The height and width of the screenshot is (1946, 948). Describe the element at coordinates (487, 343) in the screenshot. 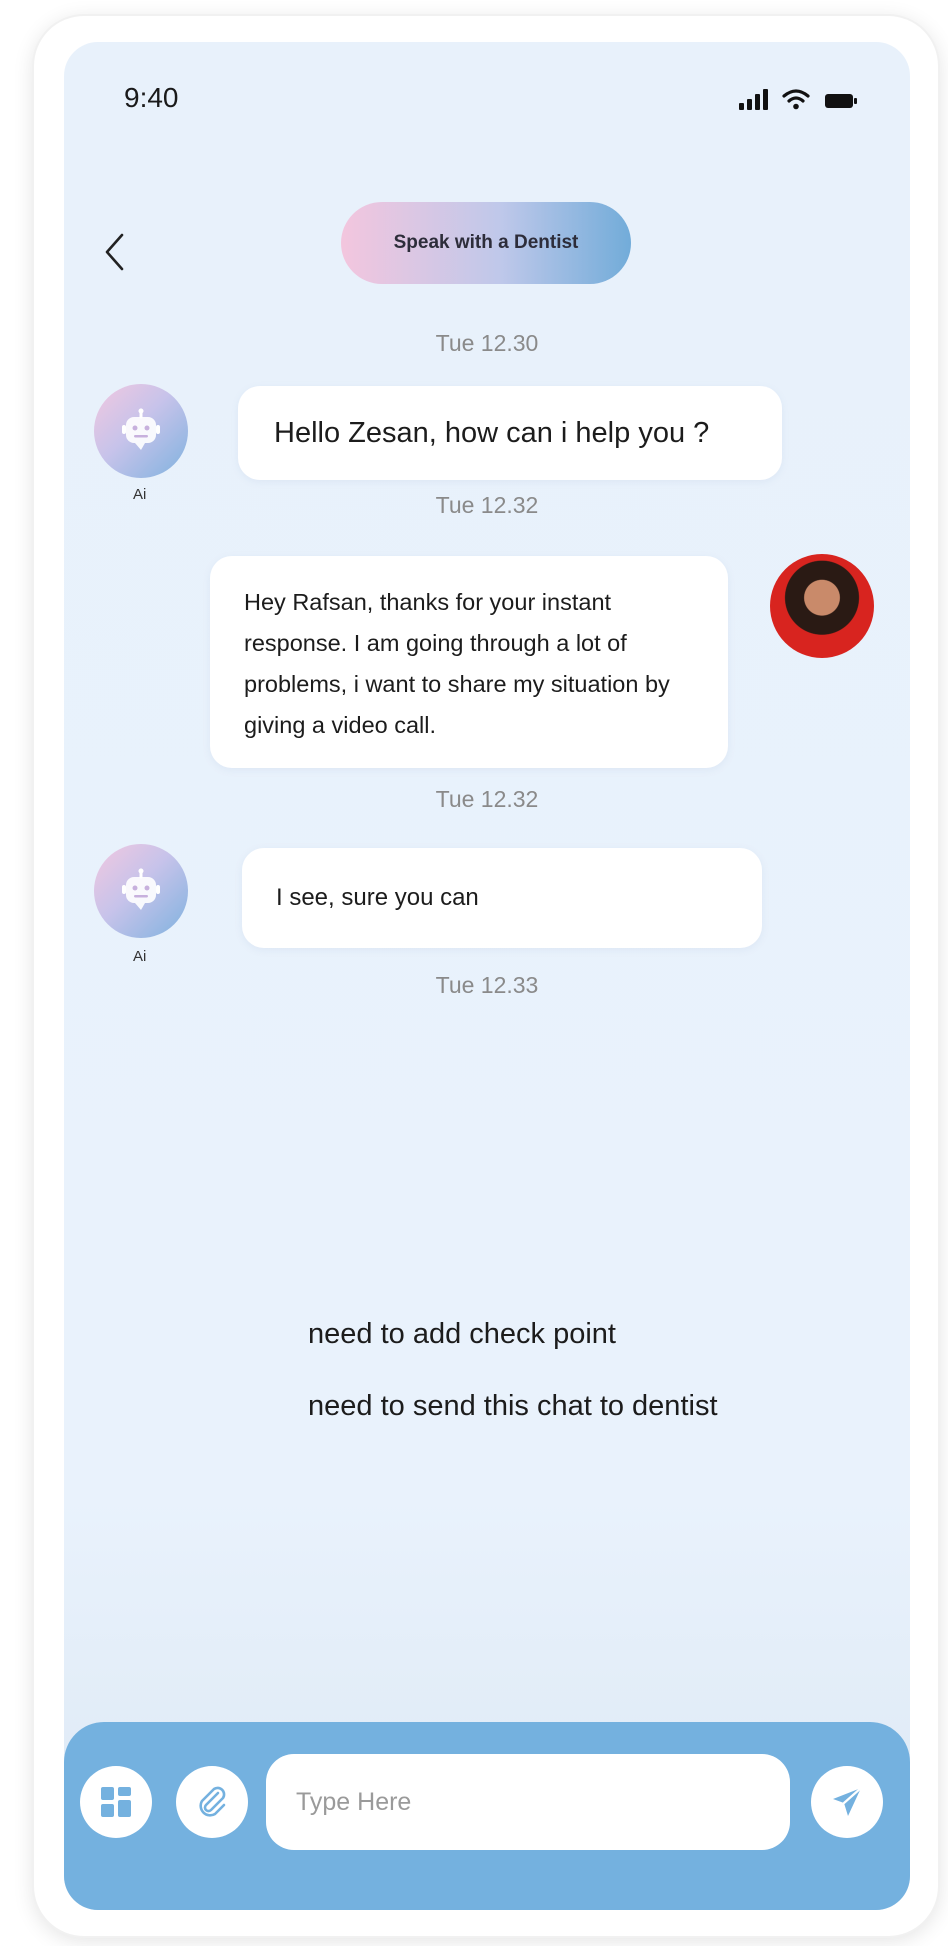

I see `message-timestamp: Tue 12.30` at that location.